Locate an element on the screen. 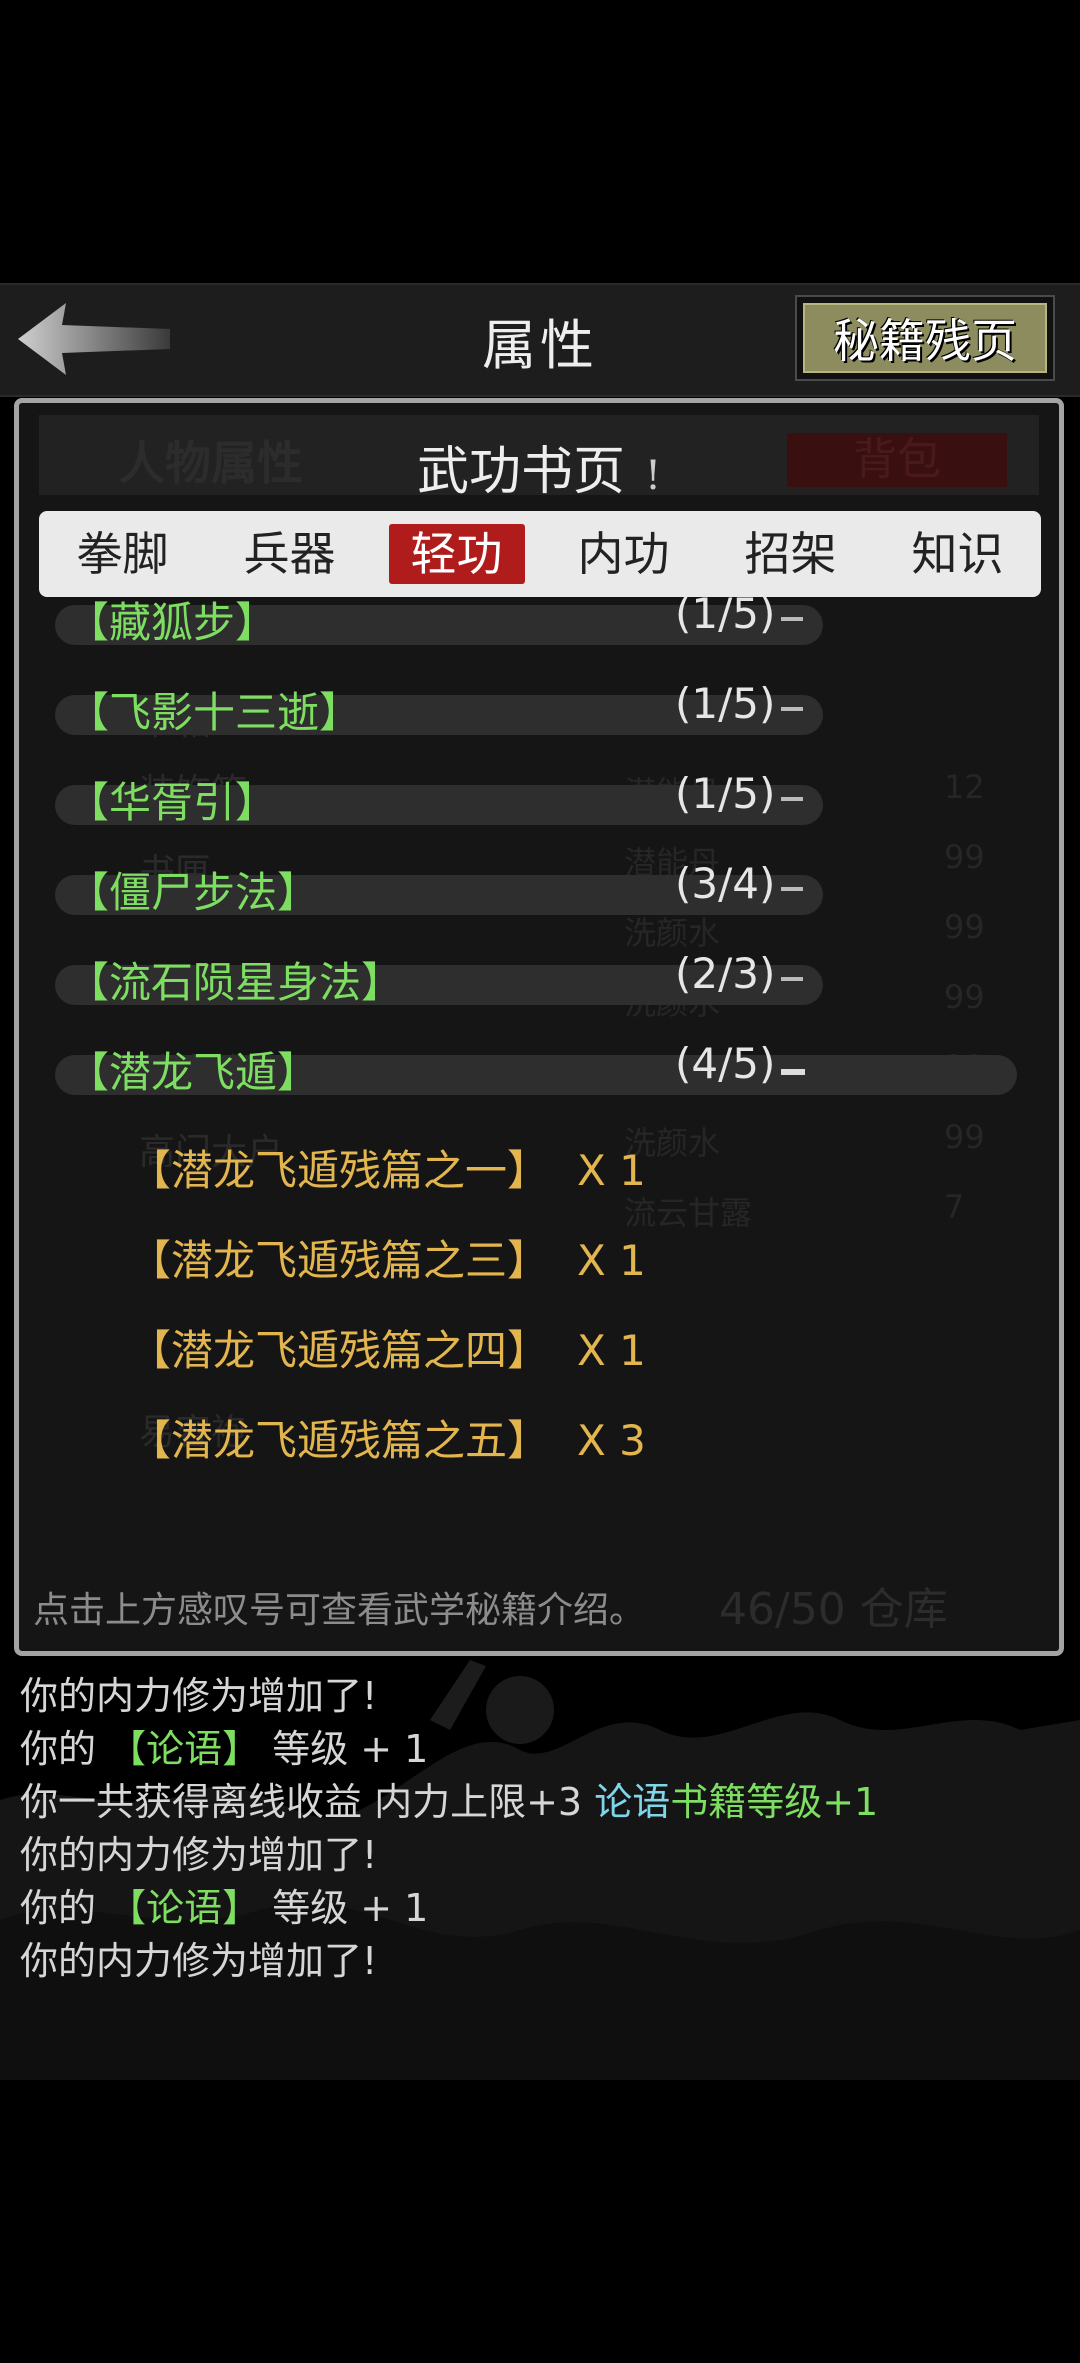  fragment-item: 【潜龙飞遁残篇之四】 X 1 is located at coordinates (387, 1347).